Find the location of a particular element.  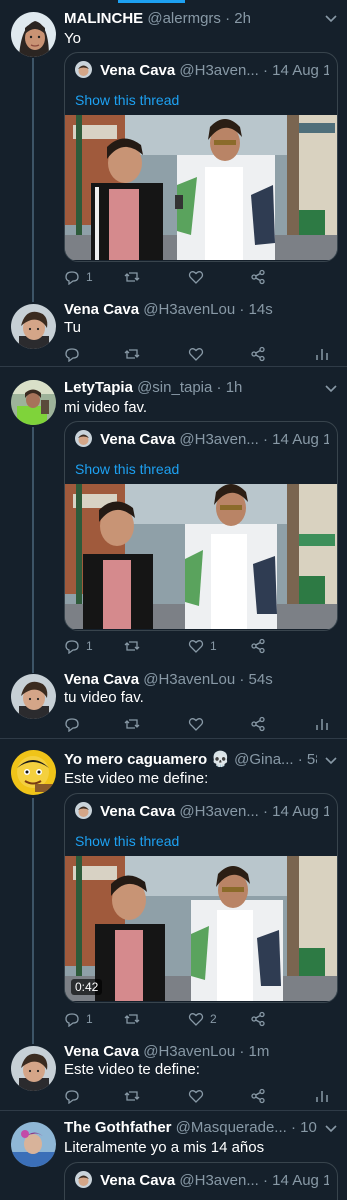

quoted-header: Vena Cava @H3aven... · 14 Aug 19 is located at coordinates (202, 71).